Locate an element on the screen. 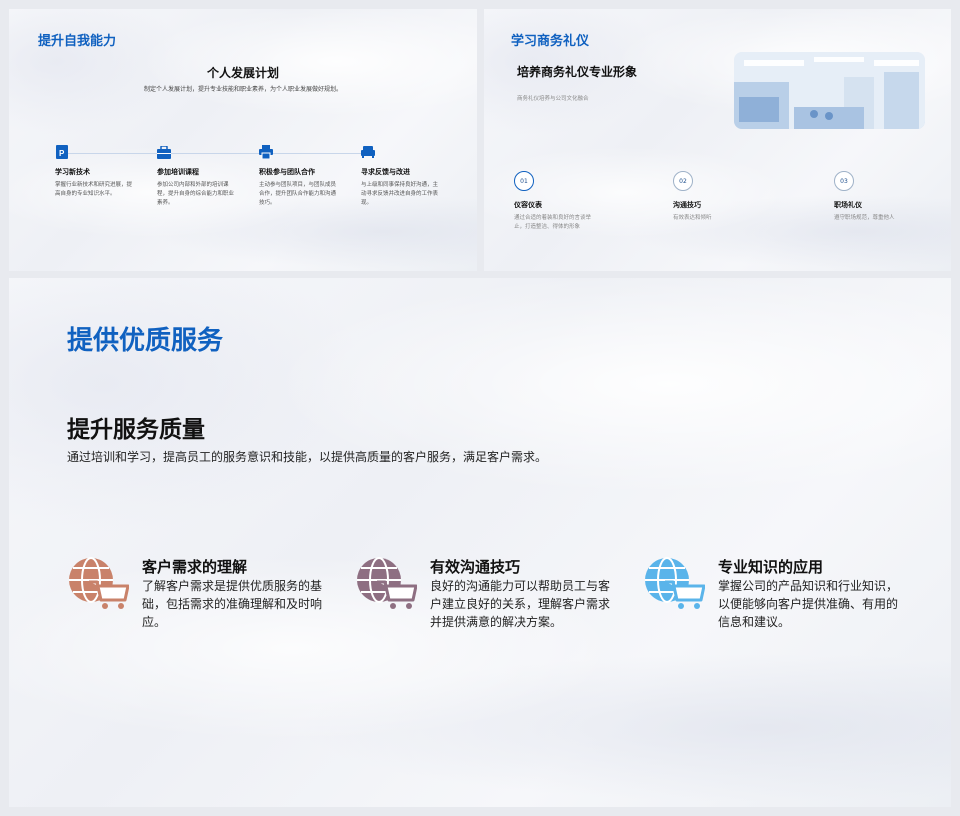 The width and height of the screenshot is (960, 816). feature-desc: 掌握公司的产品知识和行业知识，以便能够向客户提供准确、有用的信息和建议。 is located at coordinates (808, 604).